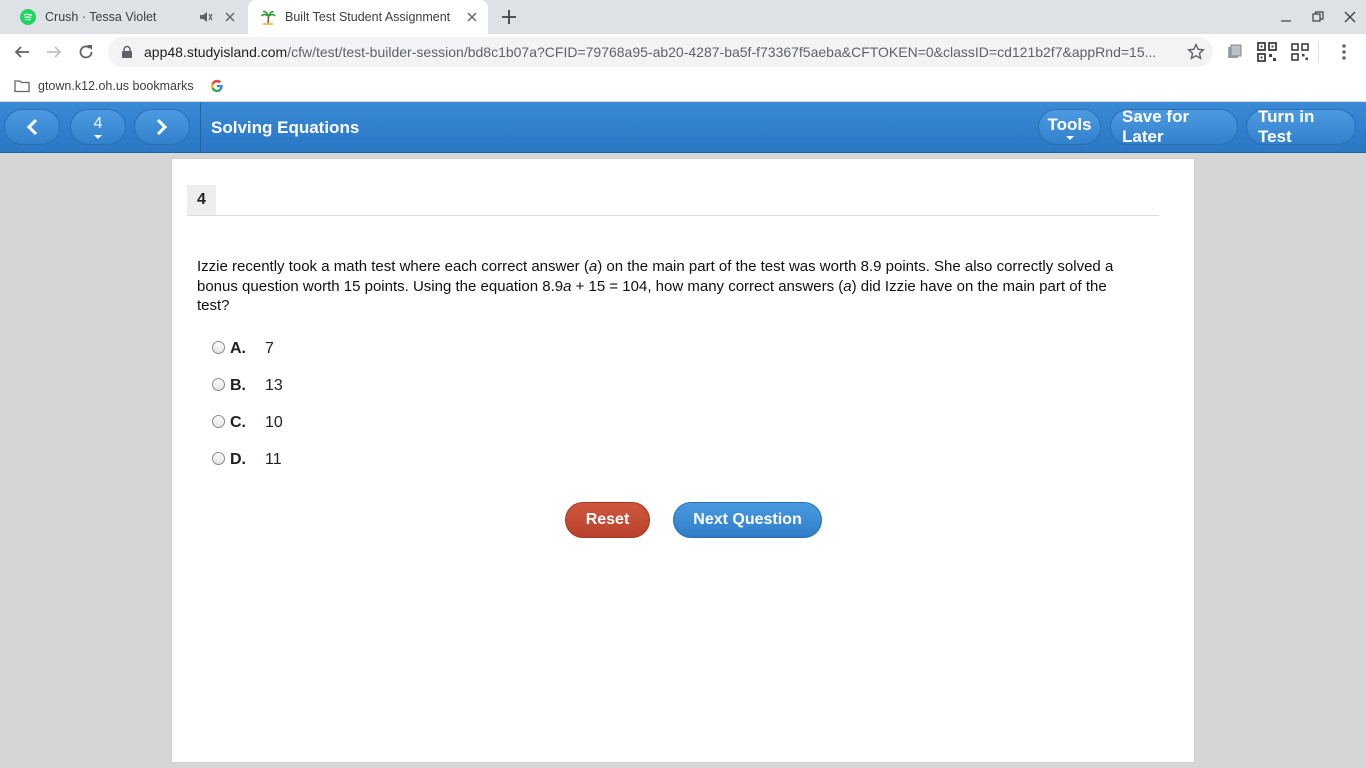  What do you see at coordinates (607, 520) in the screenshot?
I see `reset-button: Reset` at bounding box center [607, 520].